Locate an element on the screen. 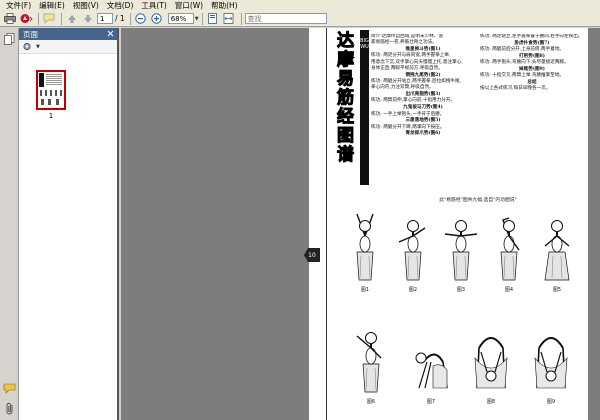  paragraph: 练功: 两手抱头,弯腰向下,头尽量接近两膝。 is located at coordinates (524, 63).